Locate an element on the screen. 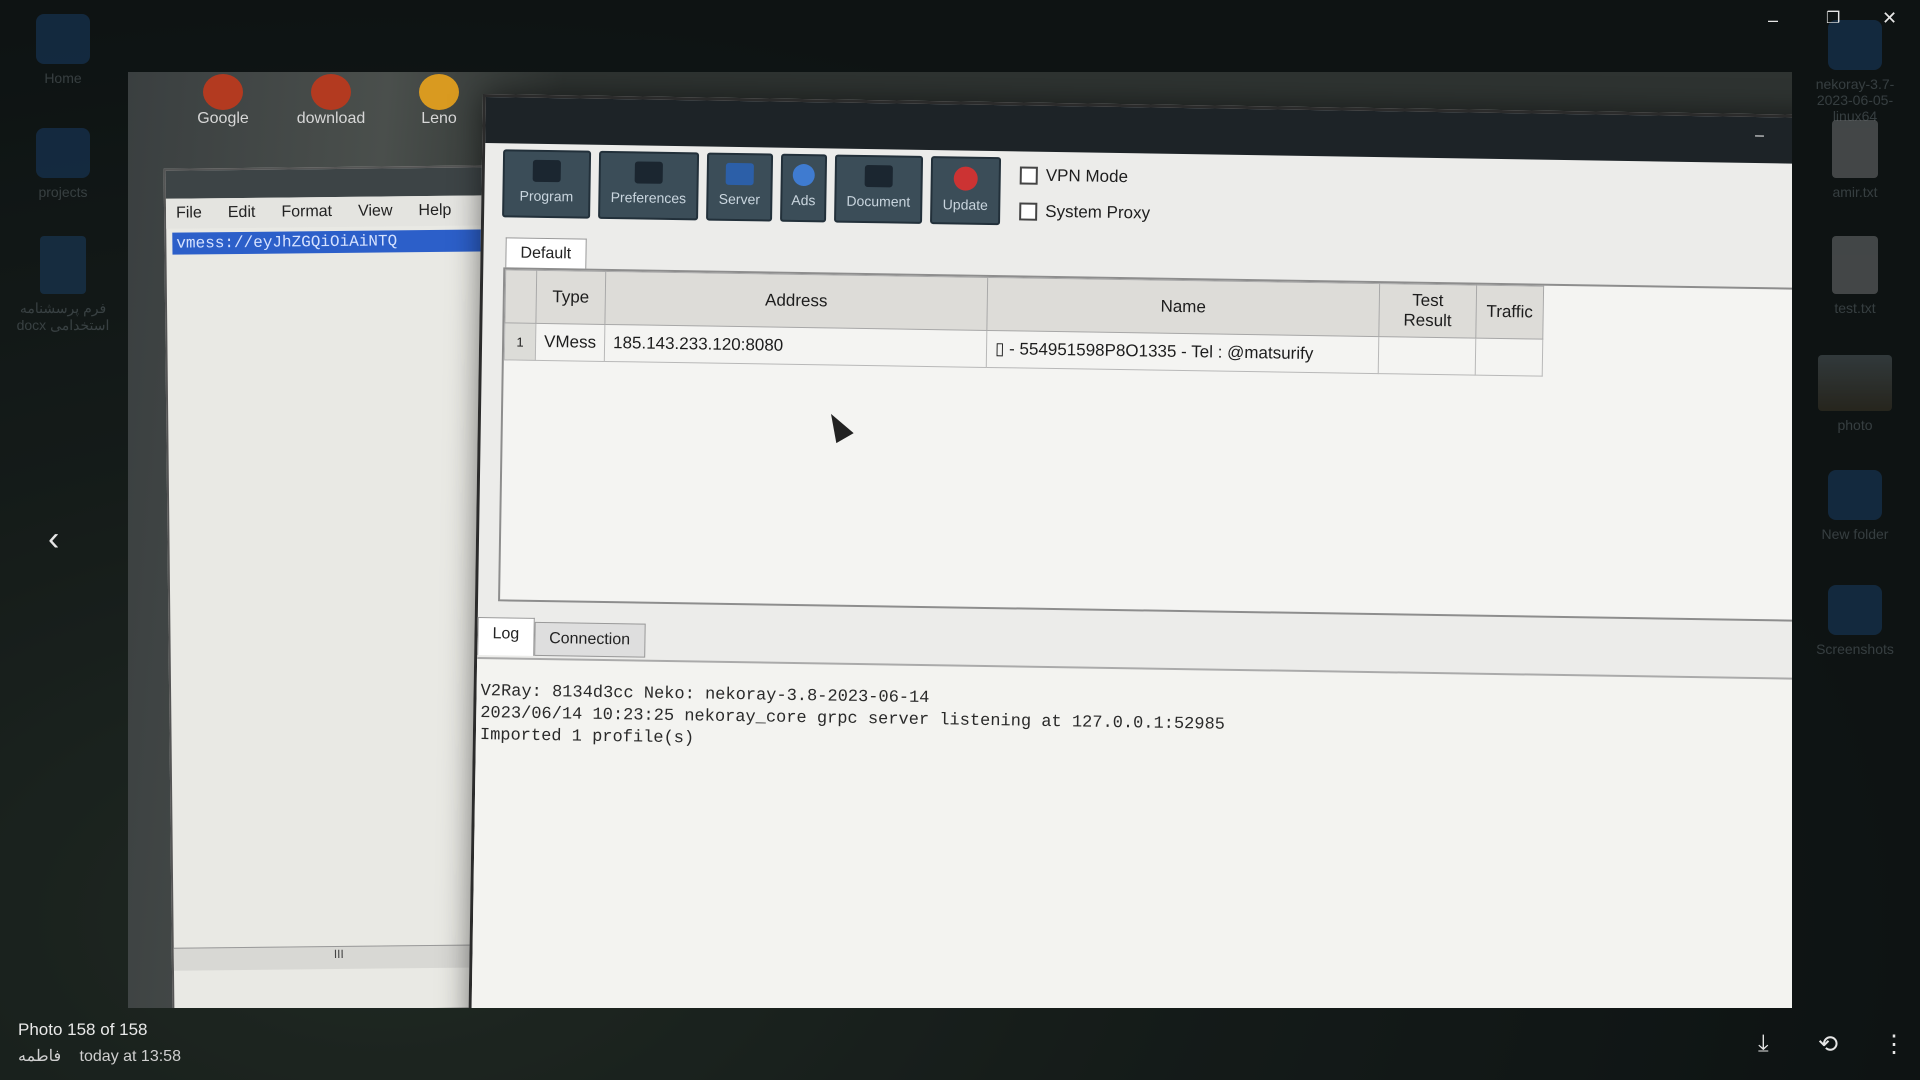 The height and width of the screenshot is (1080, 1920). row-number: 1 is located at coordinates (520, 341).